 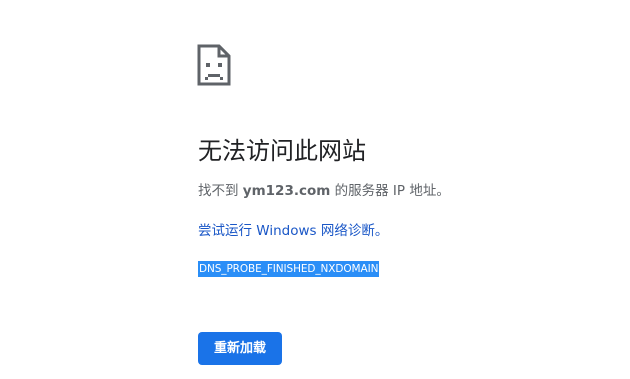 I want to click on error-message-suffix: 的服务器 IP 地址。, so click(x=390, y=191).